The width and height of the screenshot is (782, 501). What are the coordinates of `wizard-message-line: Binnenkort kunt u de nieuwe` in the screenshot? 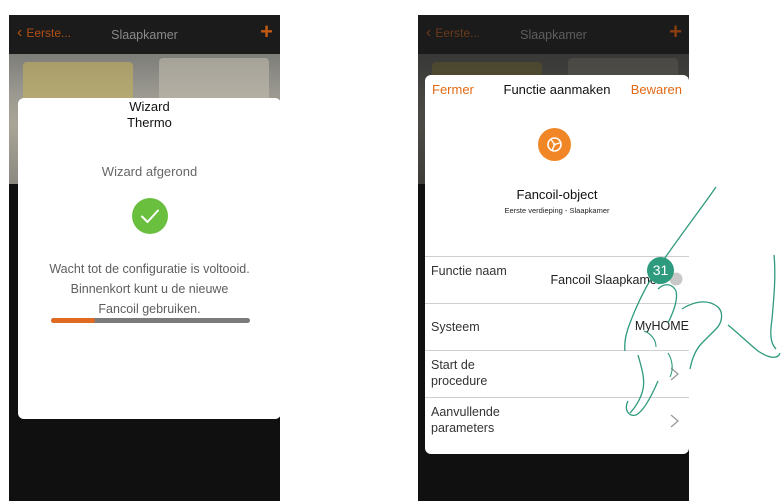 It's located at (149, 289).